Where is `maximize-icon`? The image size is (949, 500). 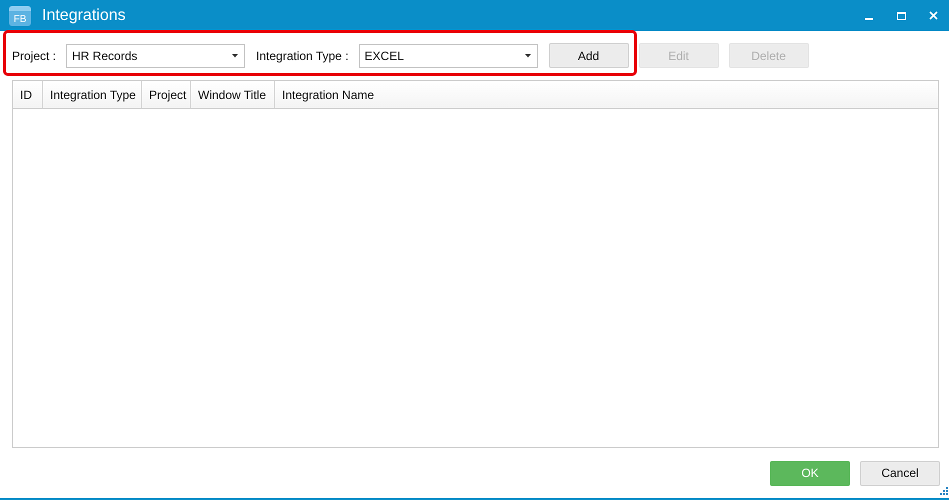 maximize-icon is located at coordinates (901, 16).